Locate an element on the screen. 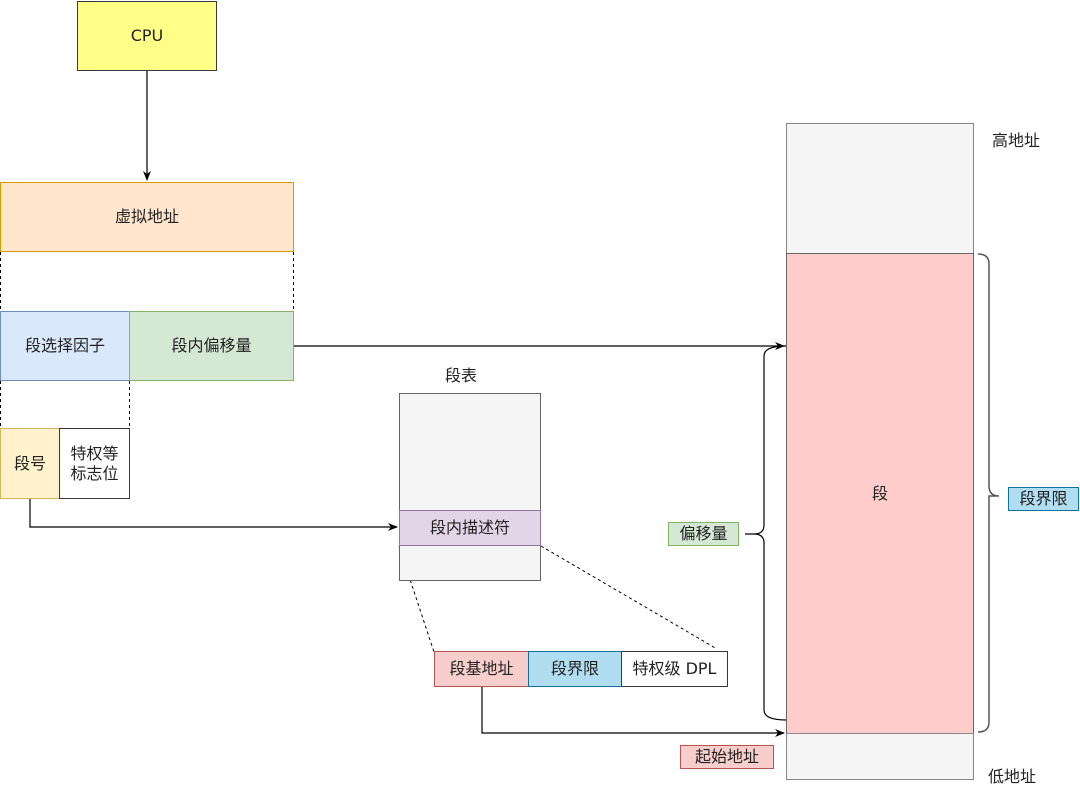 This screenshot has width=1080, height=787. segment-descriptor-box: 段内描述符 is located at coordinates (470, 528).